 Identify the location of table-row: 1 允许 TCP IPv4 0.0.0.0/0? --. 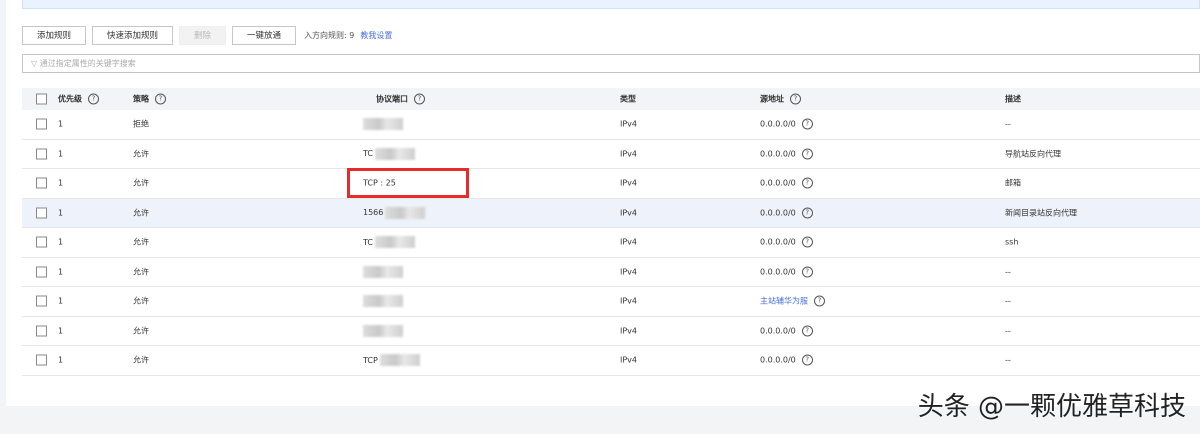
(611, 361).